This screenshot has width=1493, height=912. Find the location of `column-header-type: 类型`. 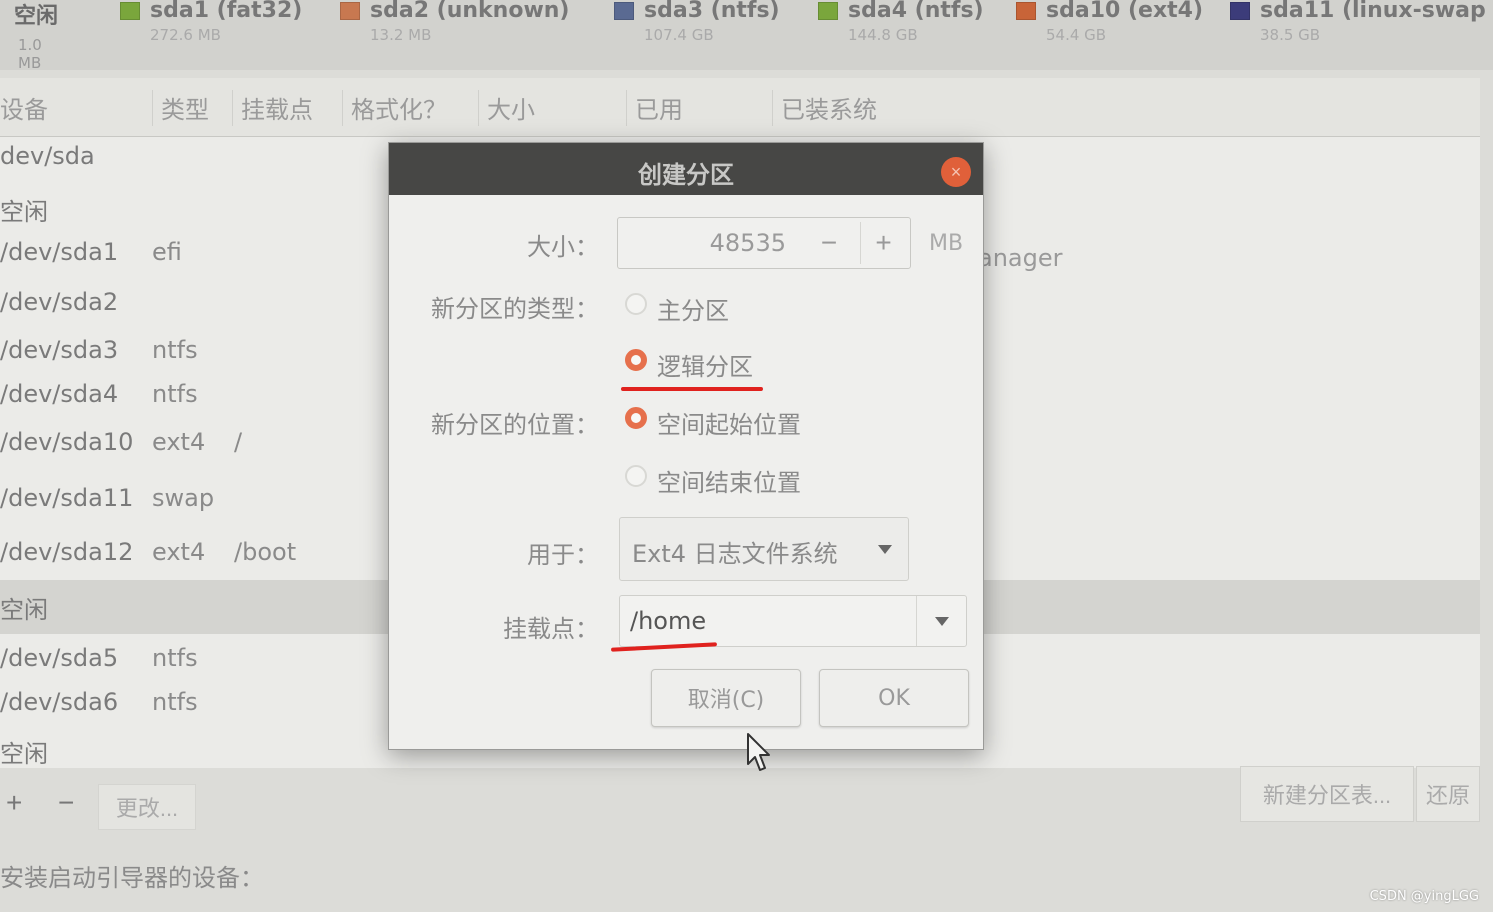

column-header-type: 类型 is located at coordinates (180, 108).